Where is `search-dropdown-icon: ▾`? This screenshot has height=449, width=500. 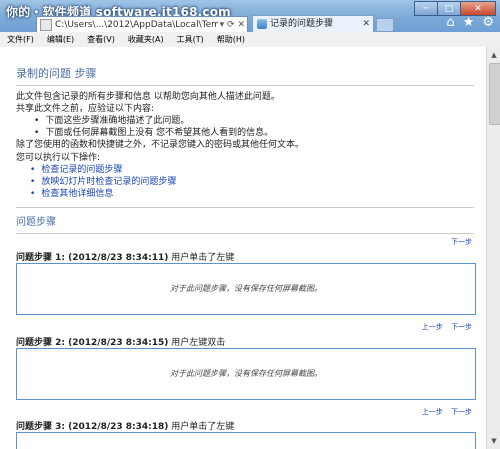 search-dropdown-icon: ▾ is located at coordinates (222, 25).